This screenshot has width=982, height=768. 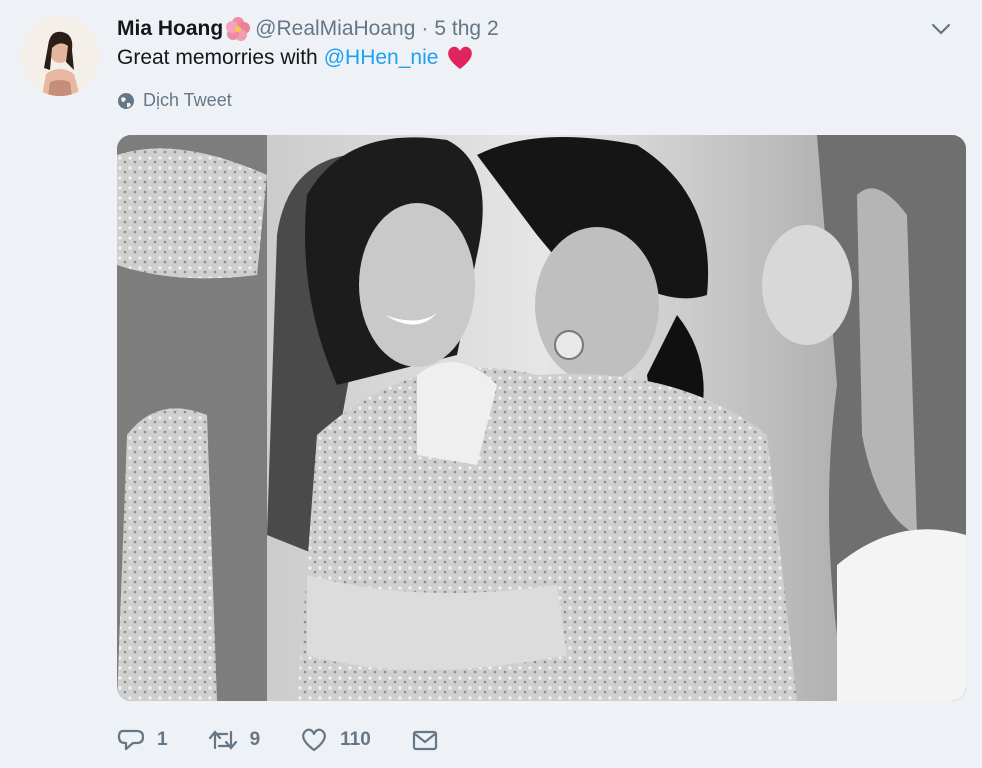 What do you see at coordinates (381, 58) in the screenshot?
I see `mention-link: @HHen_nie` at bounding box center [381, 58].